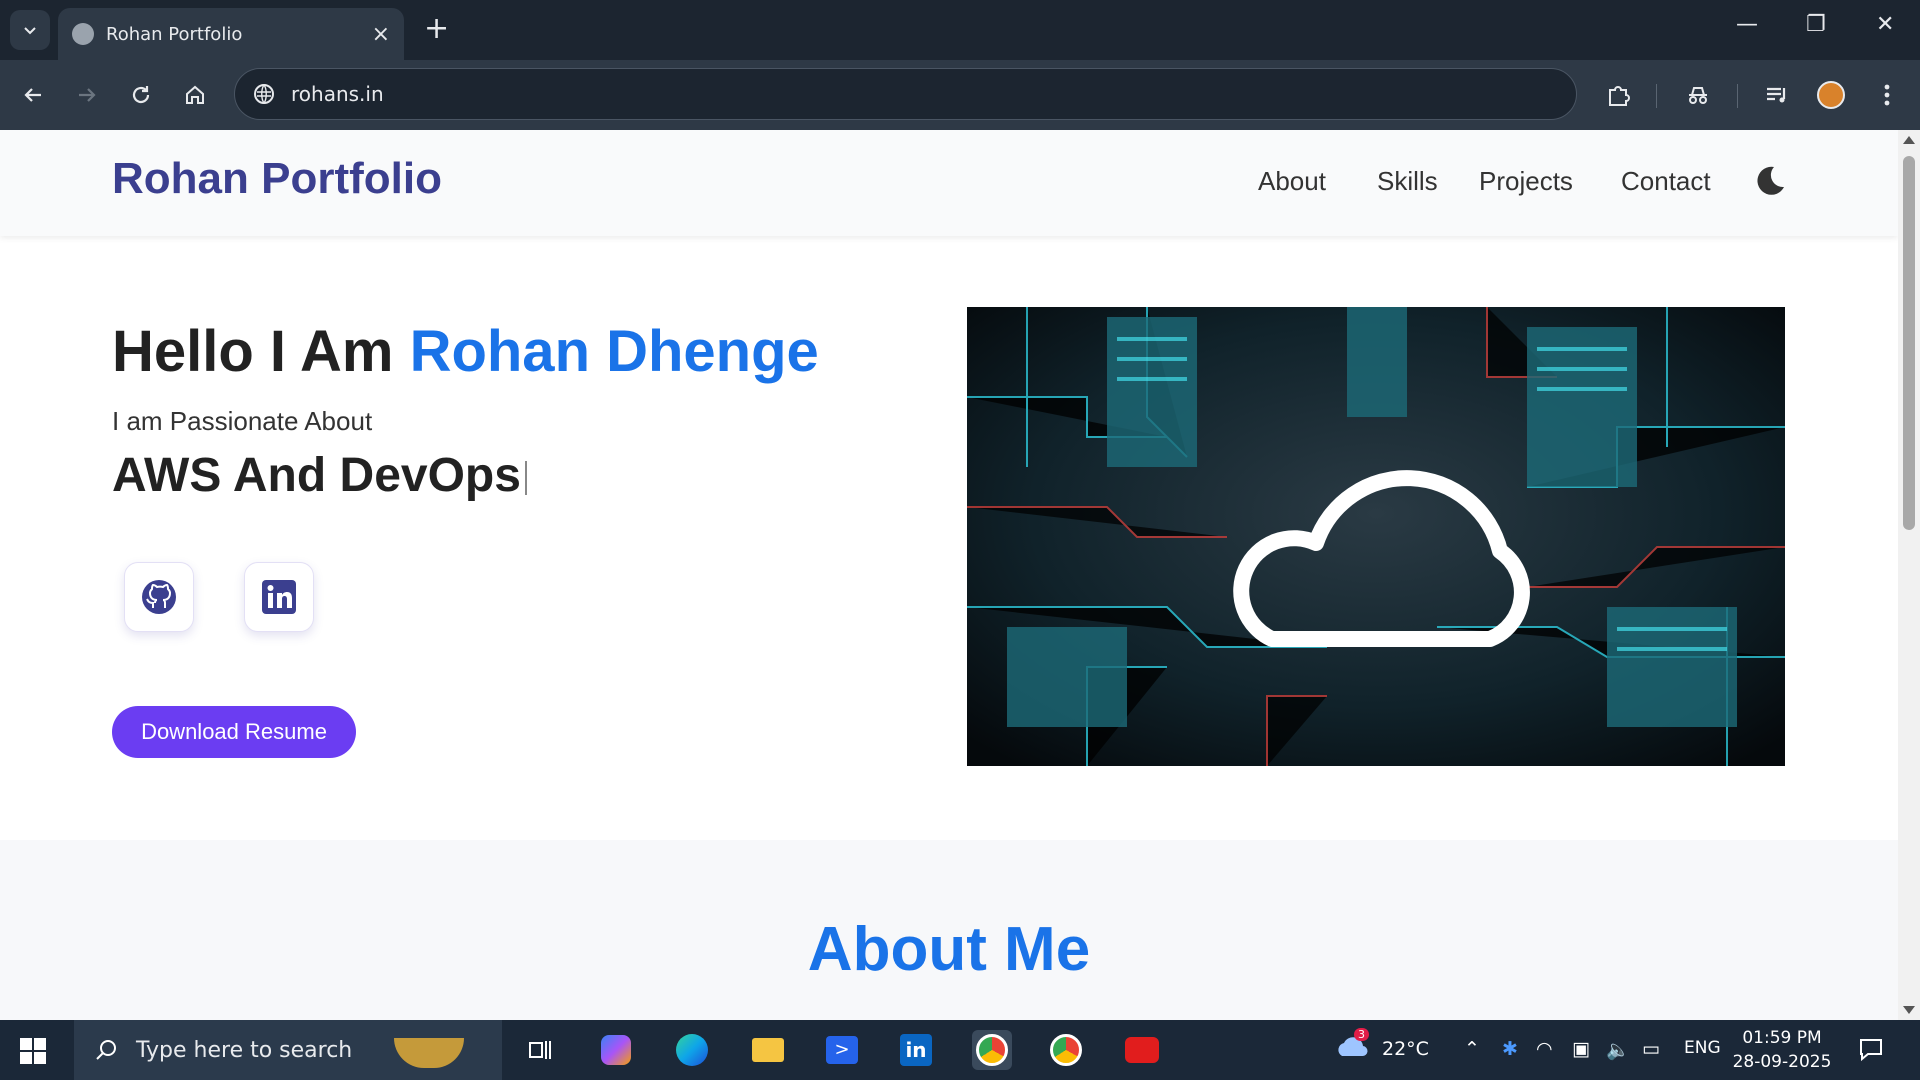 The image size is (1920, 1080). I want to click on about-heading: About Me, so click(949, 949).